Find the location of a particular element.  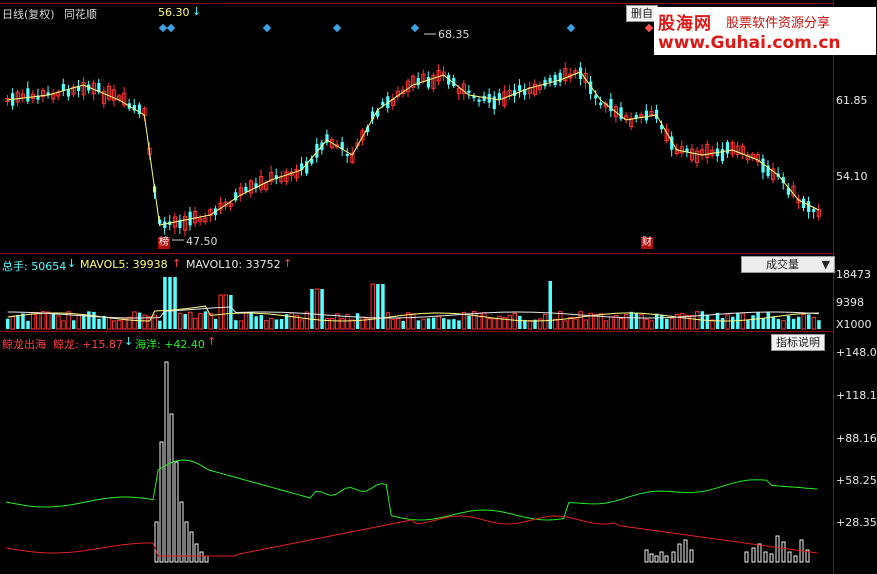

haiyang-up-arrow-icon: ↑ is located at coordinates (212, 341).